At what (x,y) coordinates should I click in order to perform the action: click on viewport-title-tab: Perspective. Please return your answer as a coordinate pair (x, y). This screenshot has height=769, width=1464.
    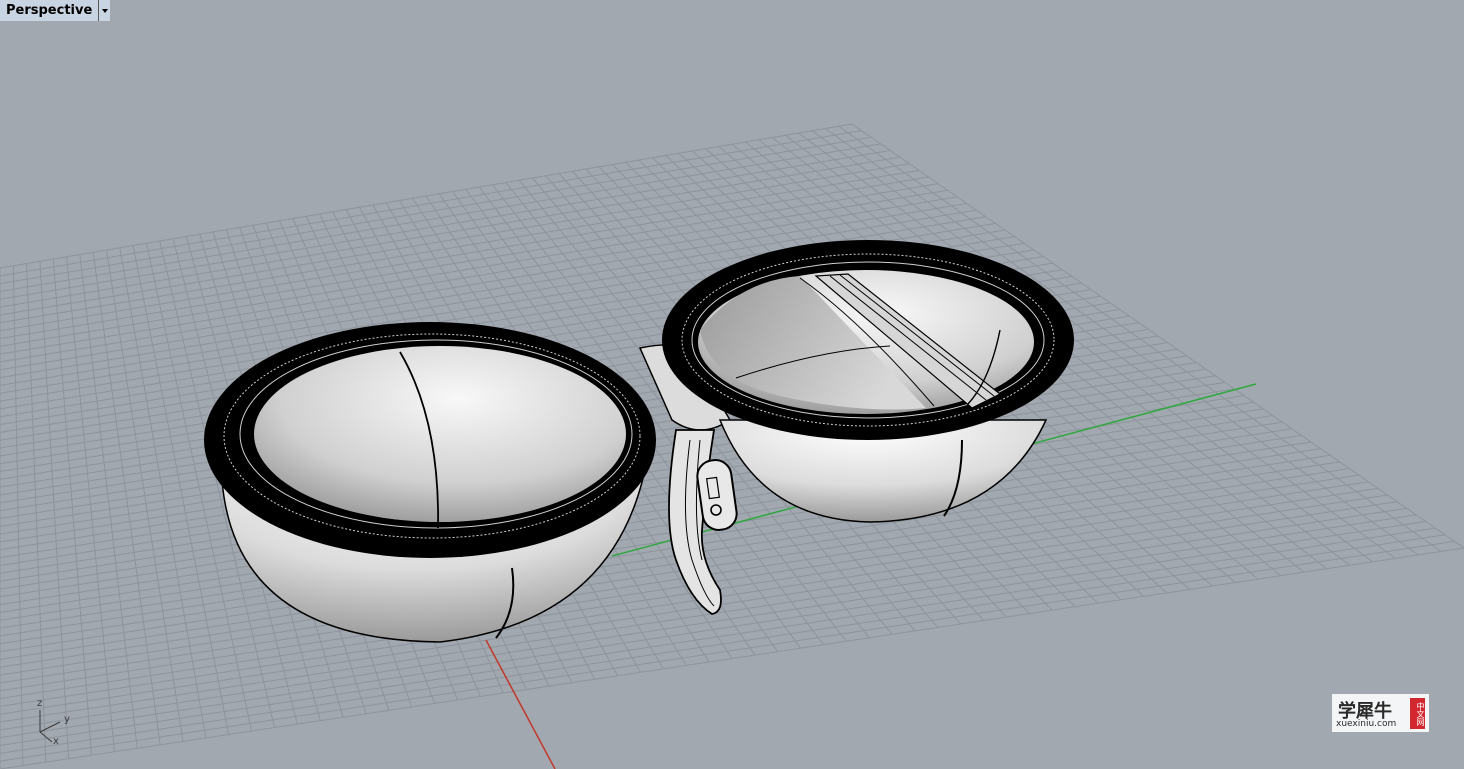
    Looking at the image, I should click on (55, 10).